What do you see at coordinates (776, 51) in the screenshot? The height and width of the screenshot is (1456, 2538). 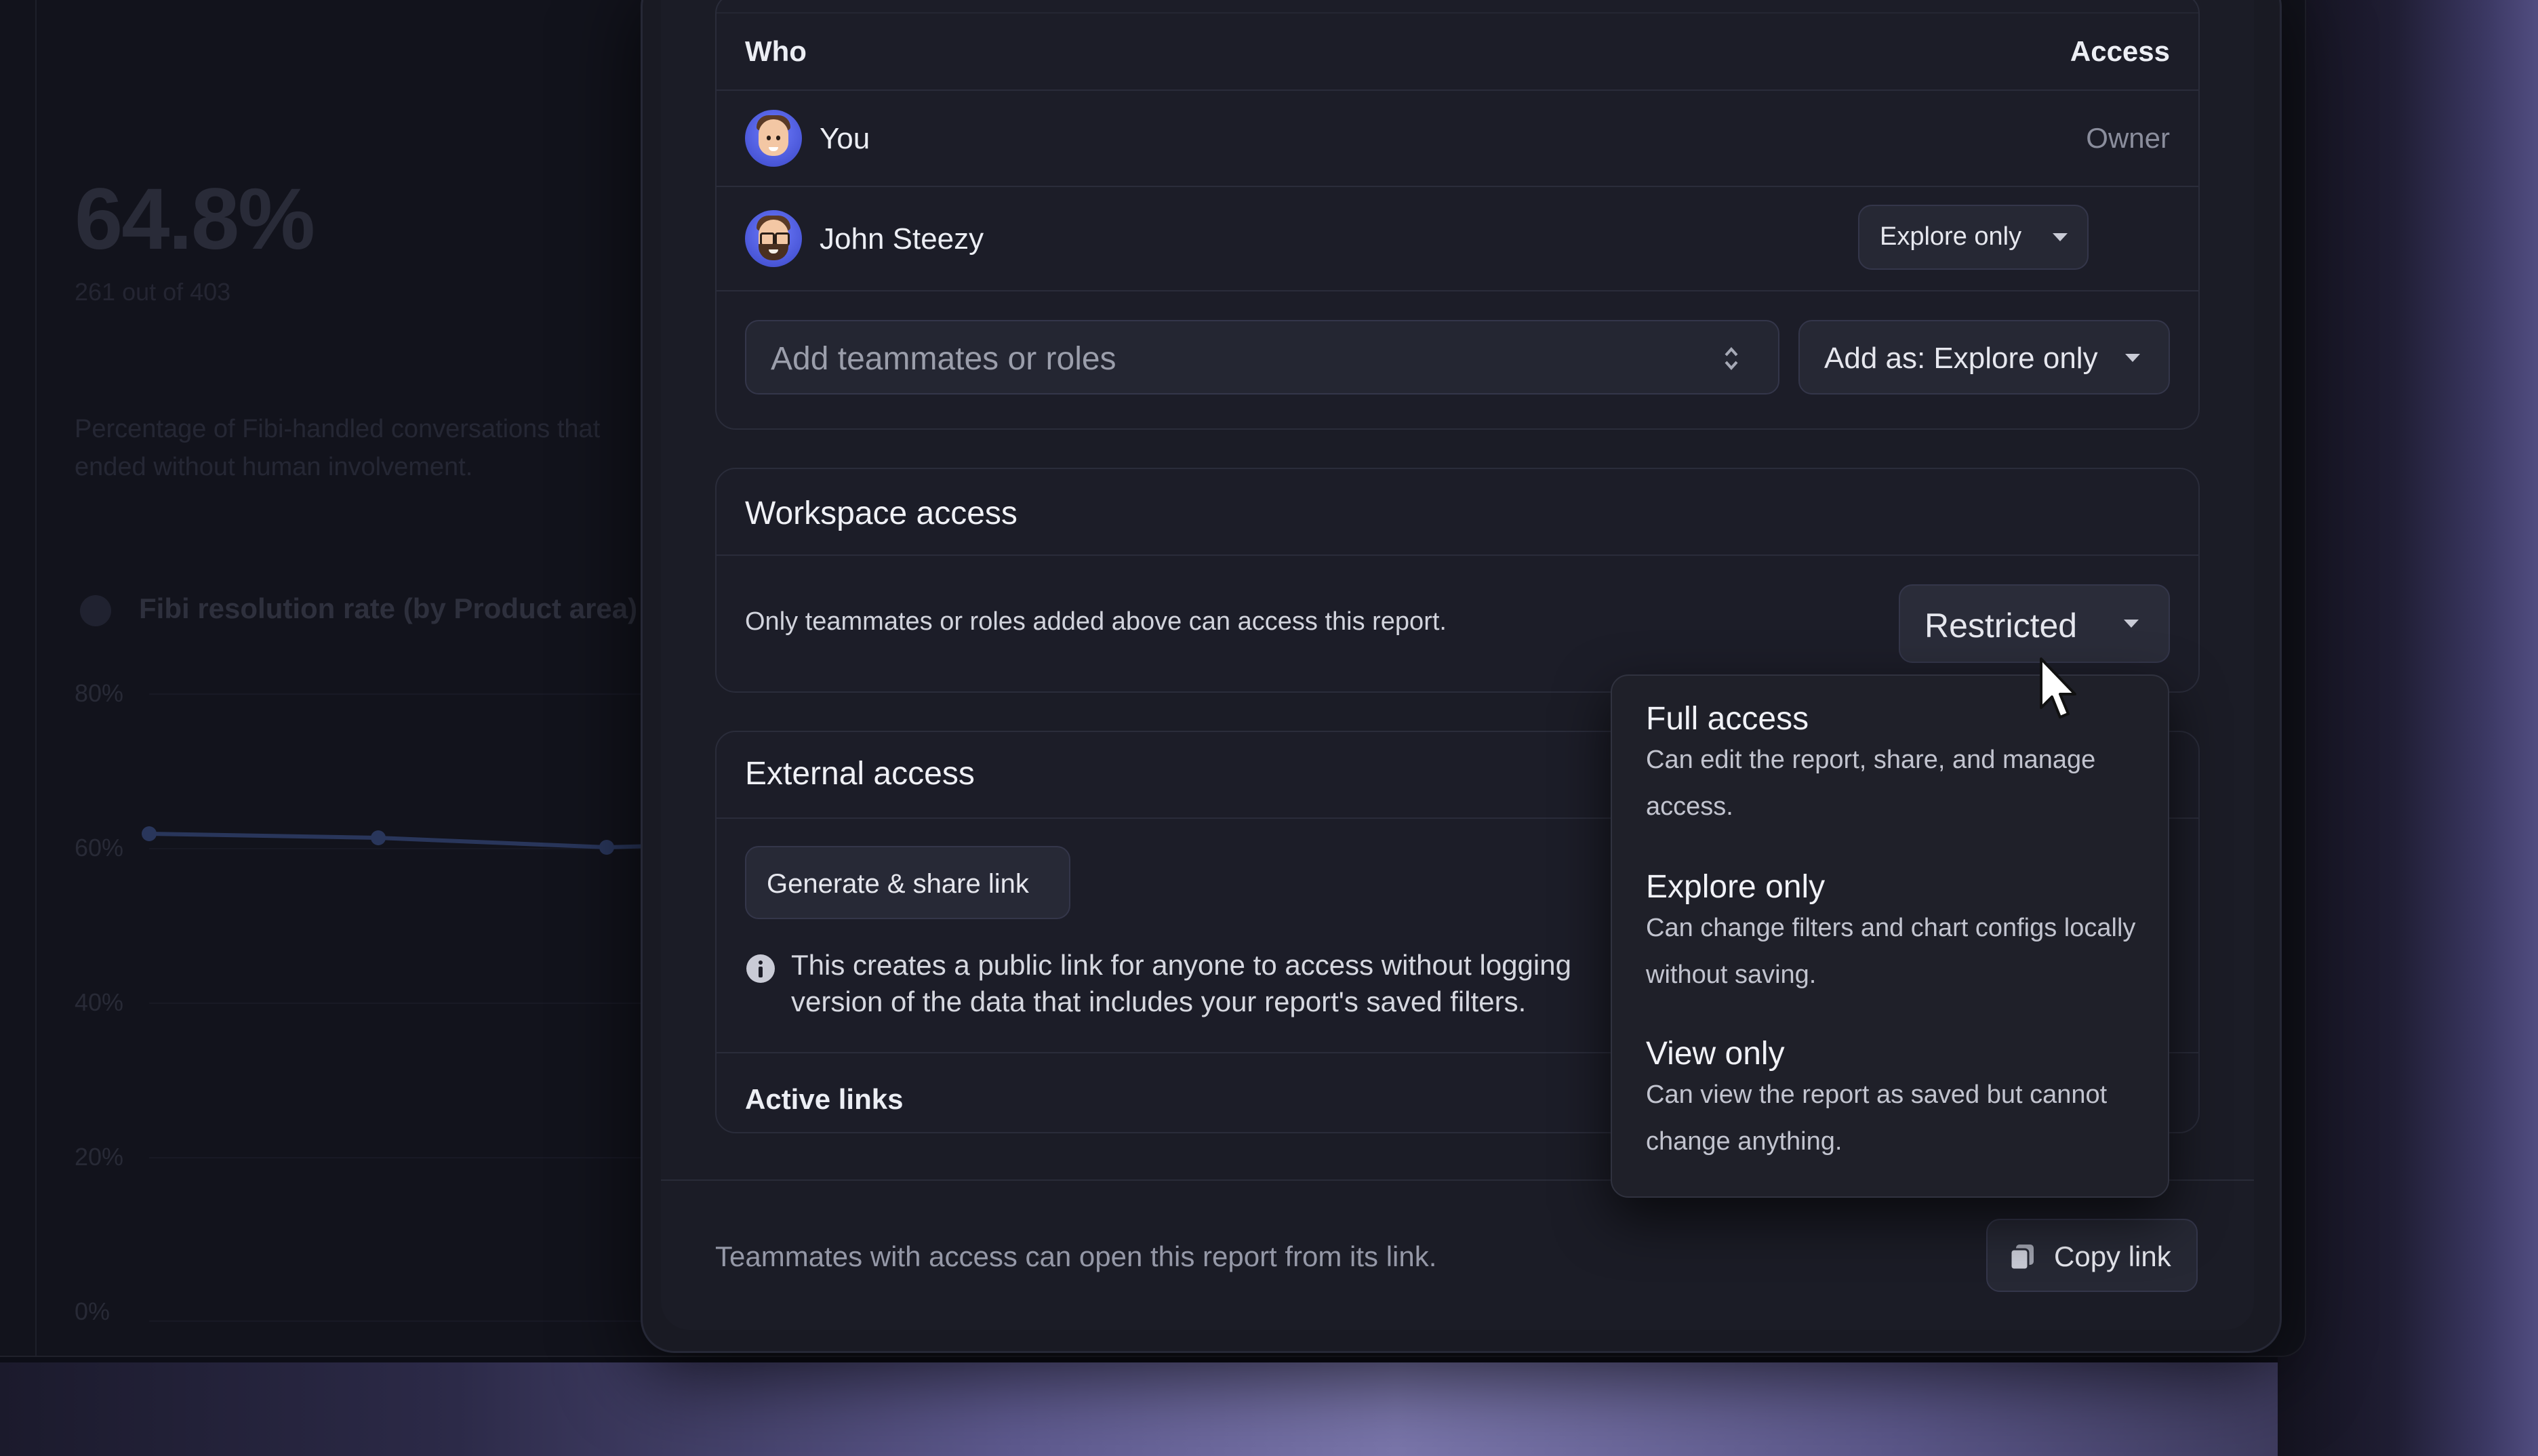 I see `who-column-header: Who` at bounding box center [776, 51].